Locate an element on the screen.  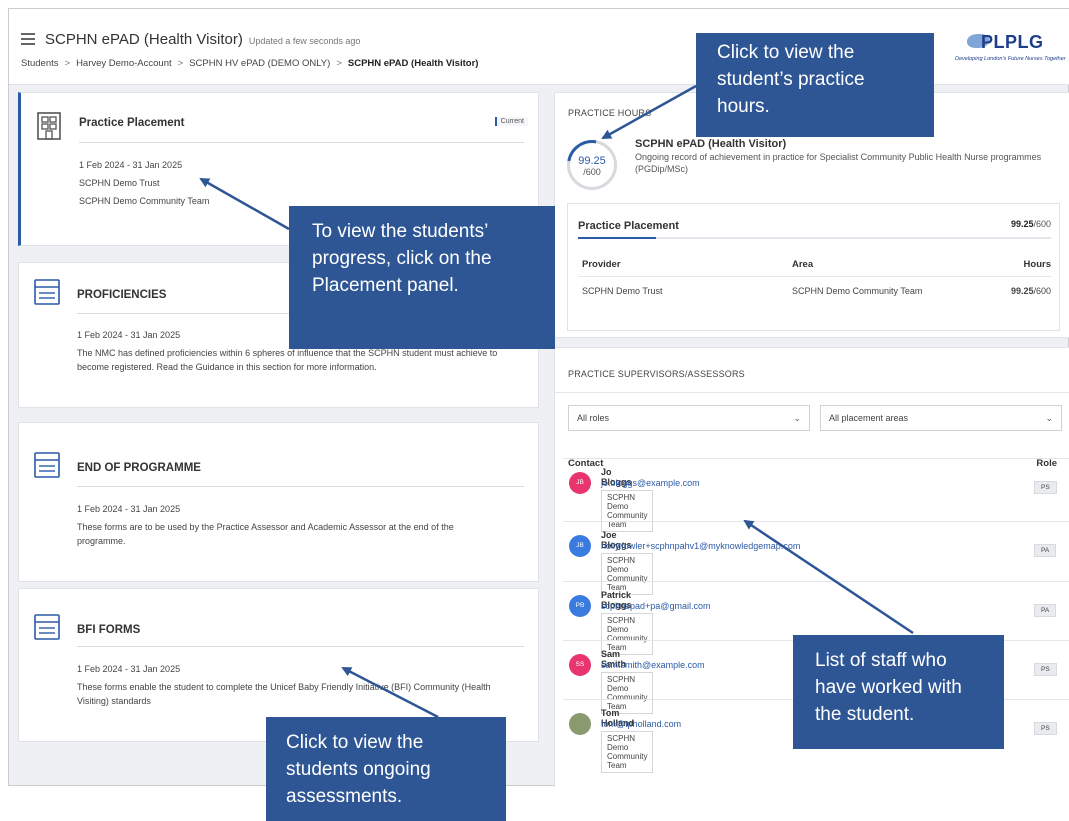
row-hours-total: /600 is located at coordinates (1042, 291).